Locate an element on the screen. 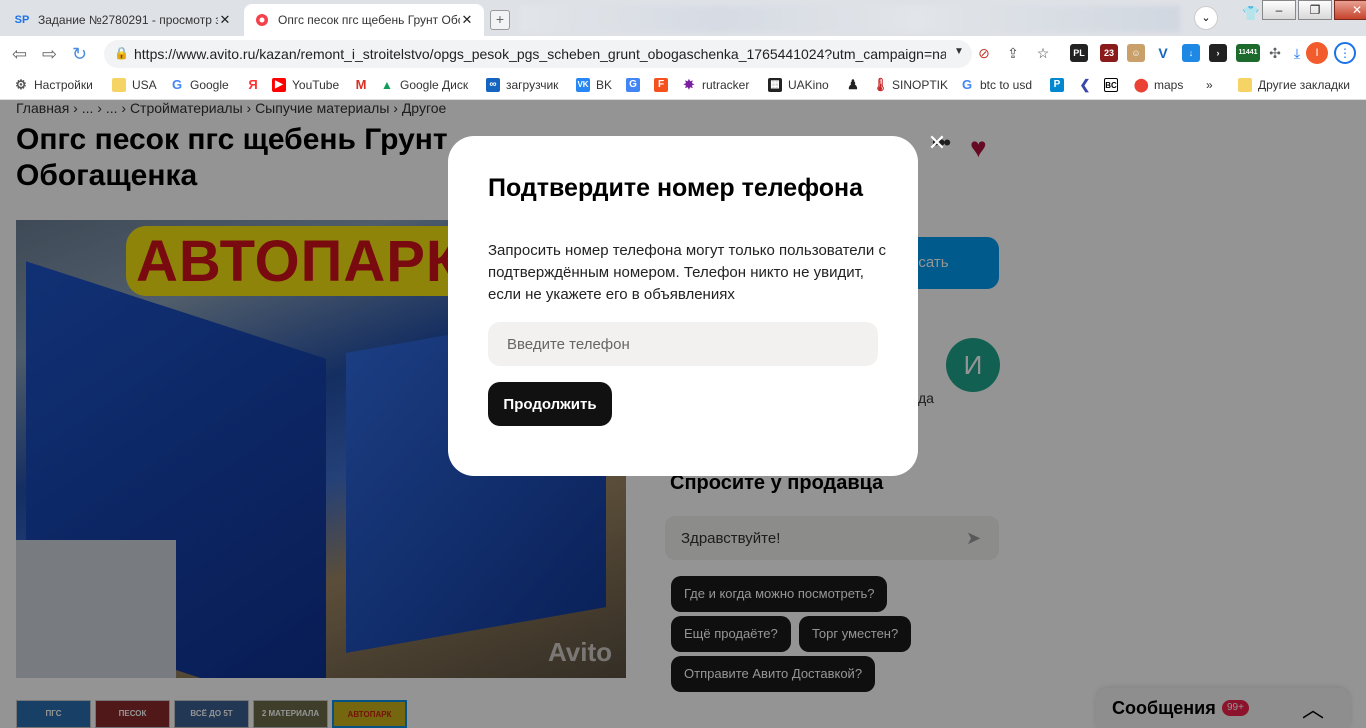 Image resolution: width=1366 pixels, height=728 pixels. download-extension-icon: ↓ is located at coordinates (1191, 53).